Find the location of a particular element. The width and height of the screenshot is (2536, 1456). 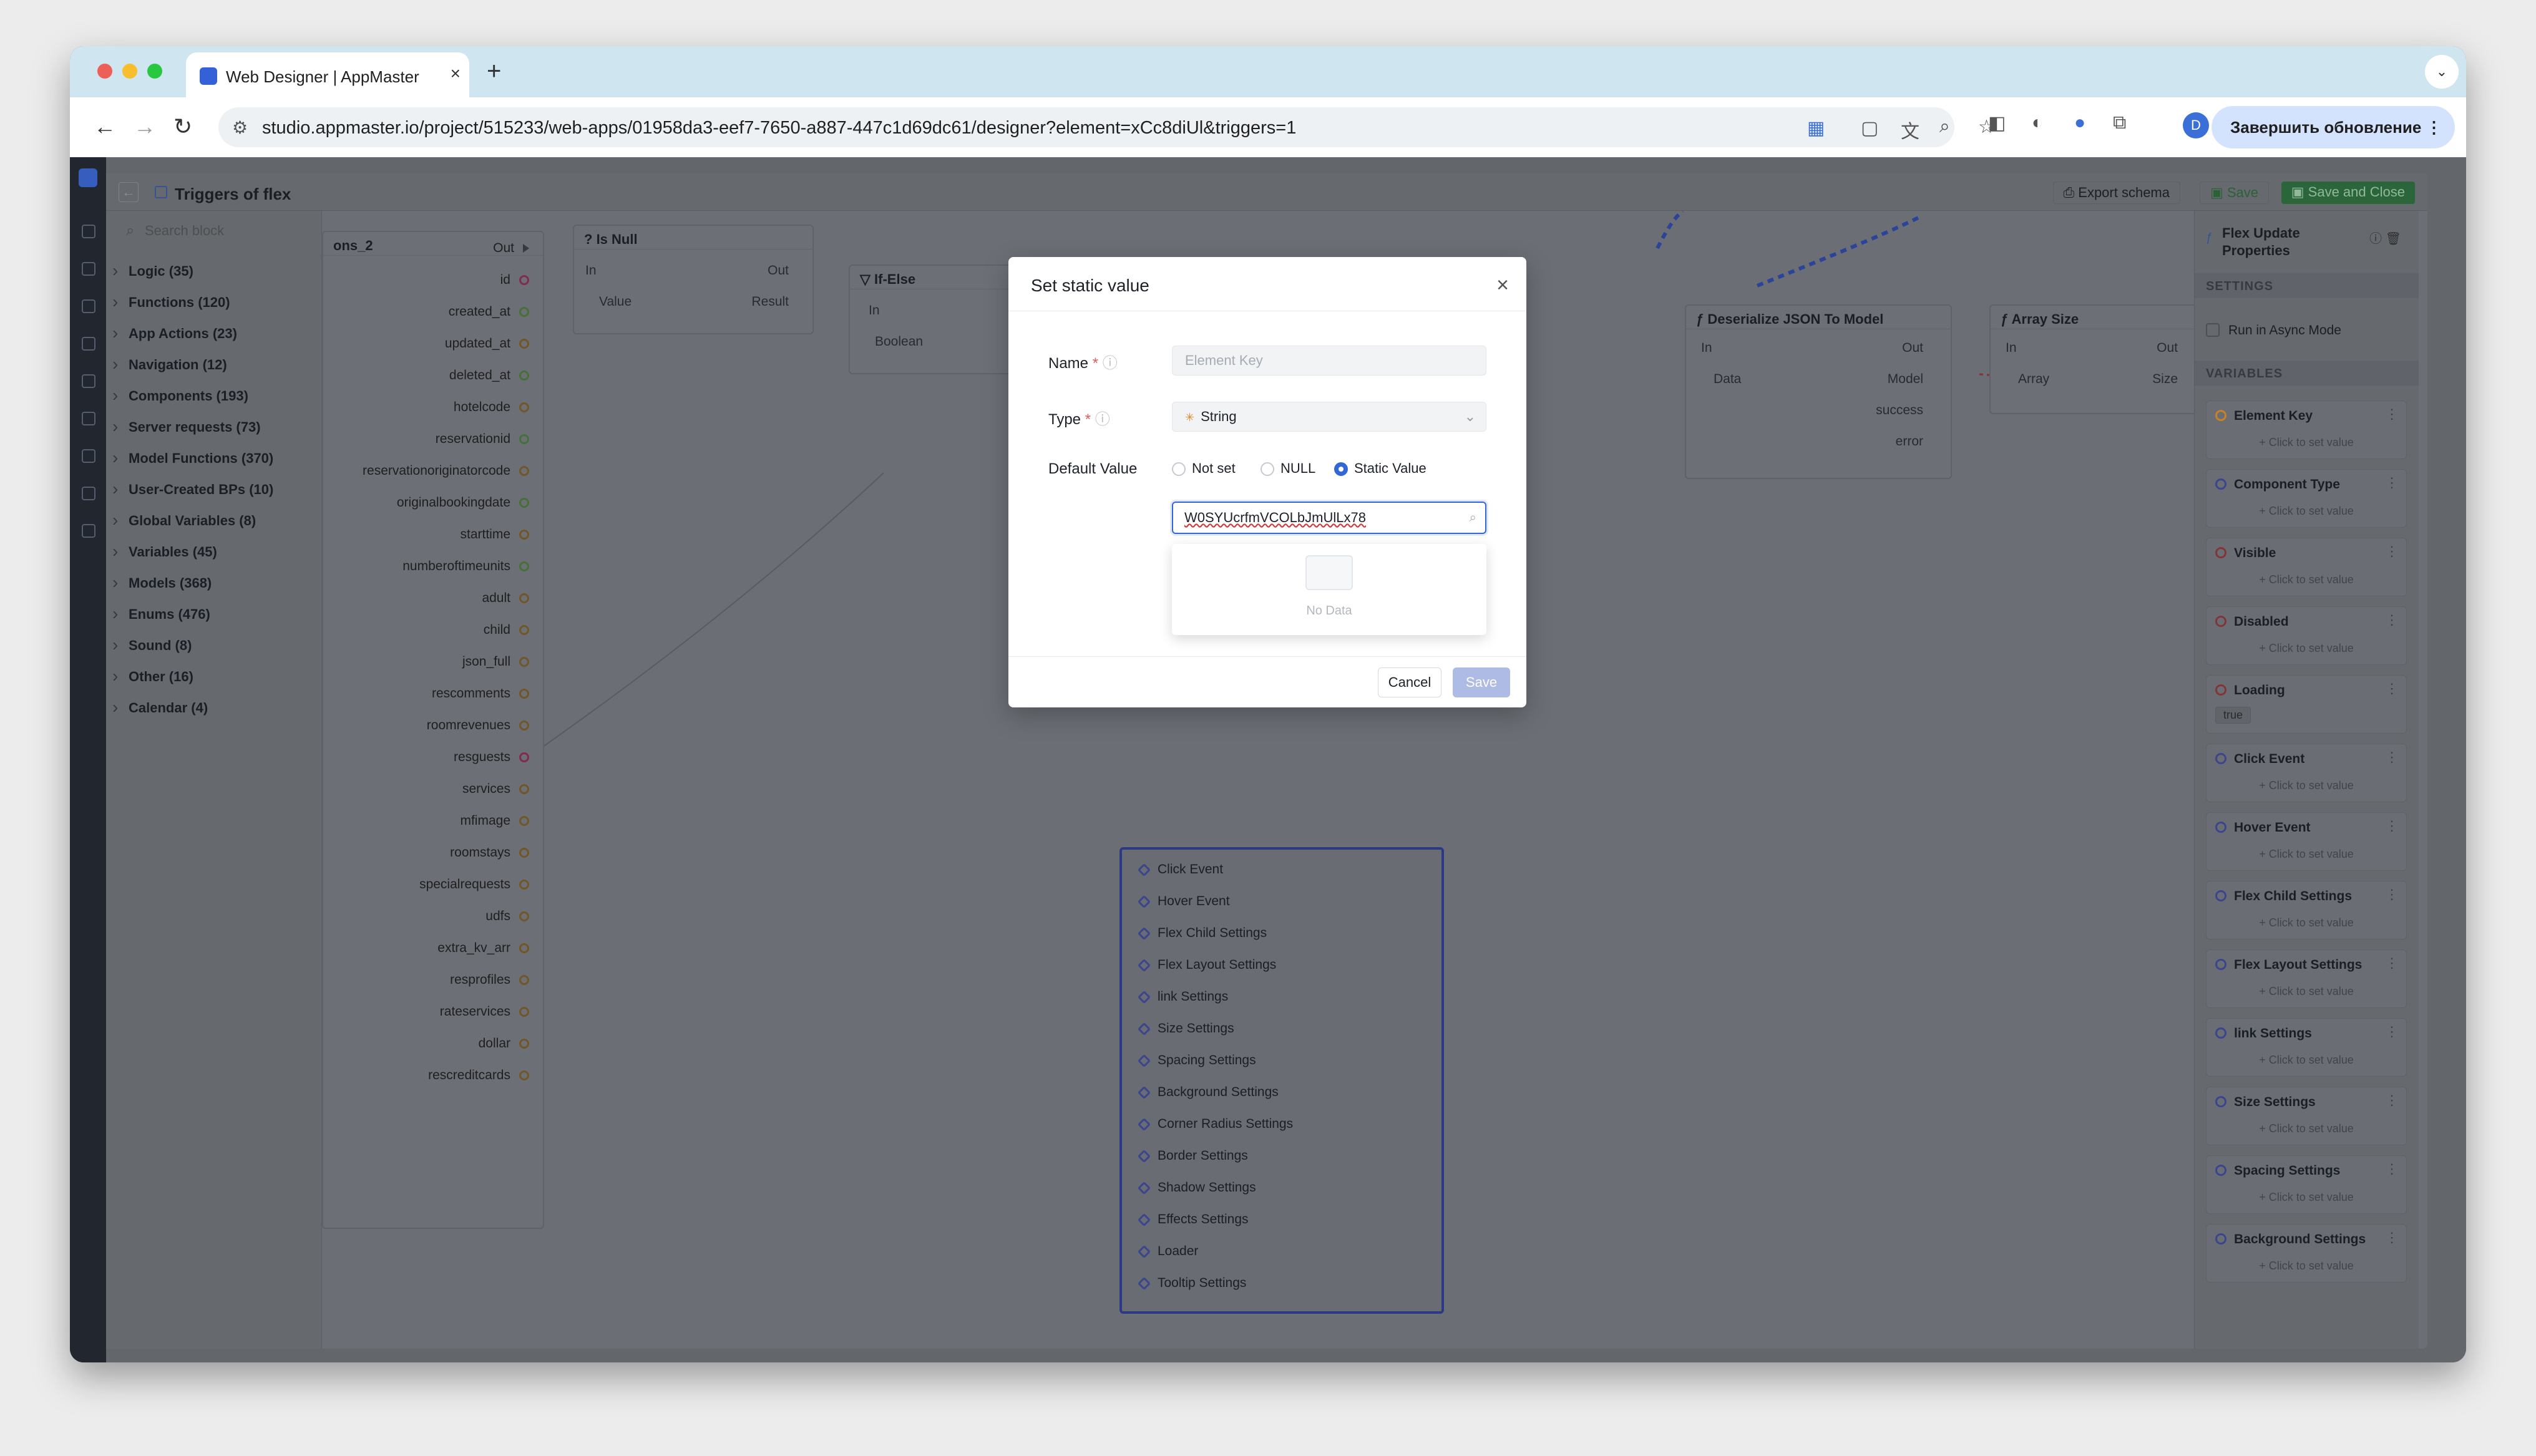

radio-static-value: Static Value is located at coordinates (1380, 468).